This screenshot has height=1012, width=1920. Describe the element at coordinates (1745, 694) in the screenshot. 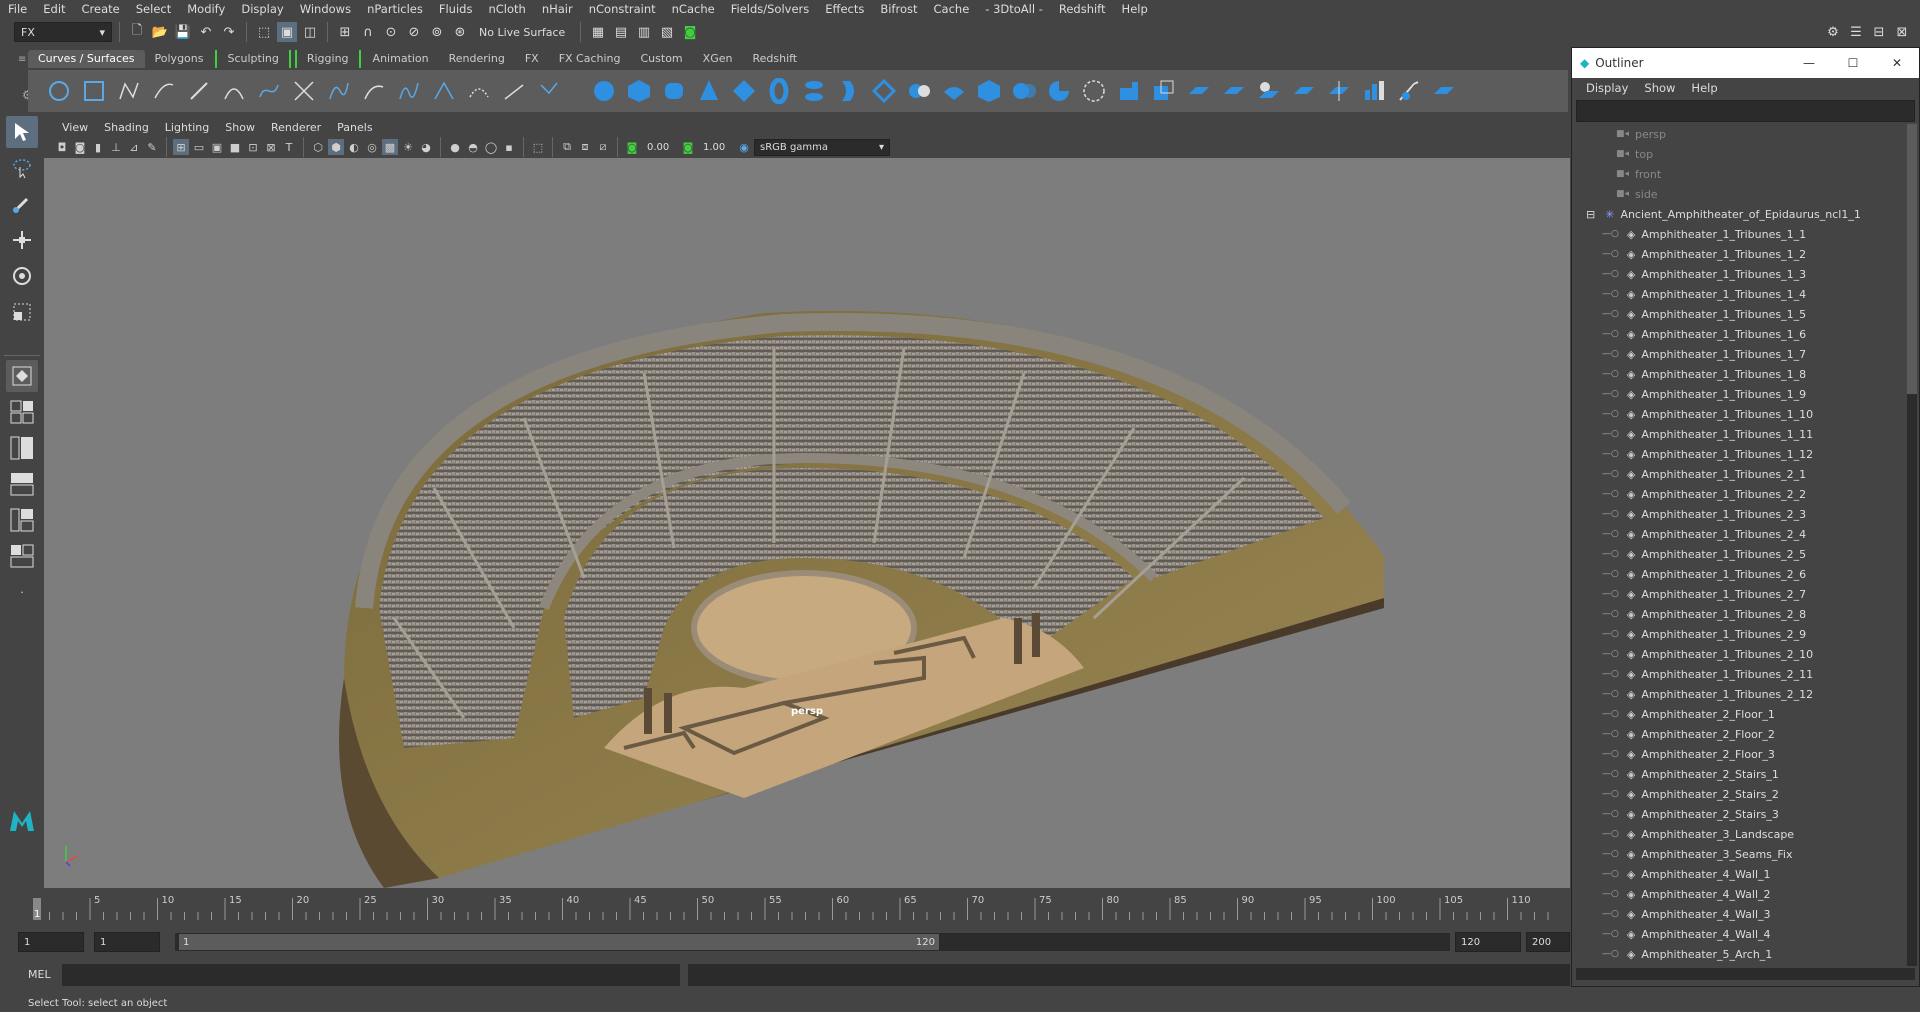

I see `outliner-mesh-row: —○ ◈ Amphitheater_1_Tribunes_2_12` at that location.